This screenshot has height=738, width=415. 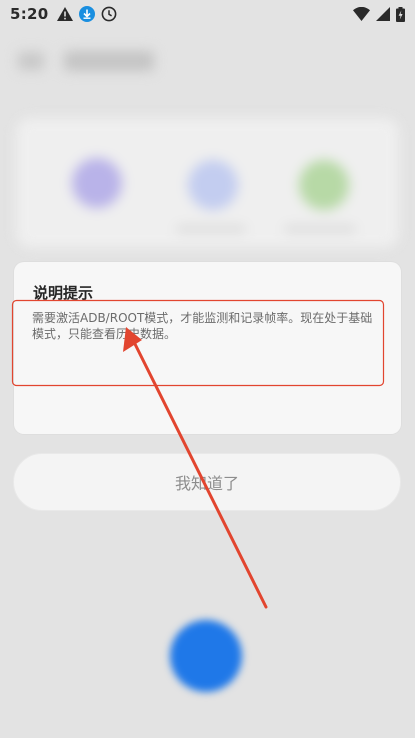 I want to click on warning-icon, so click(x=64, y=14).